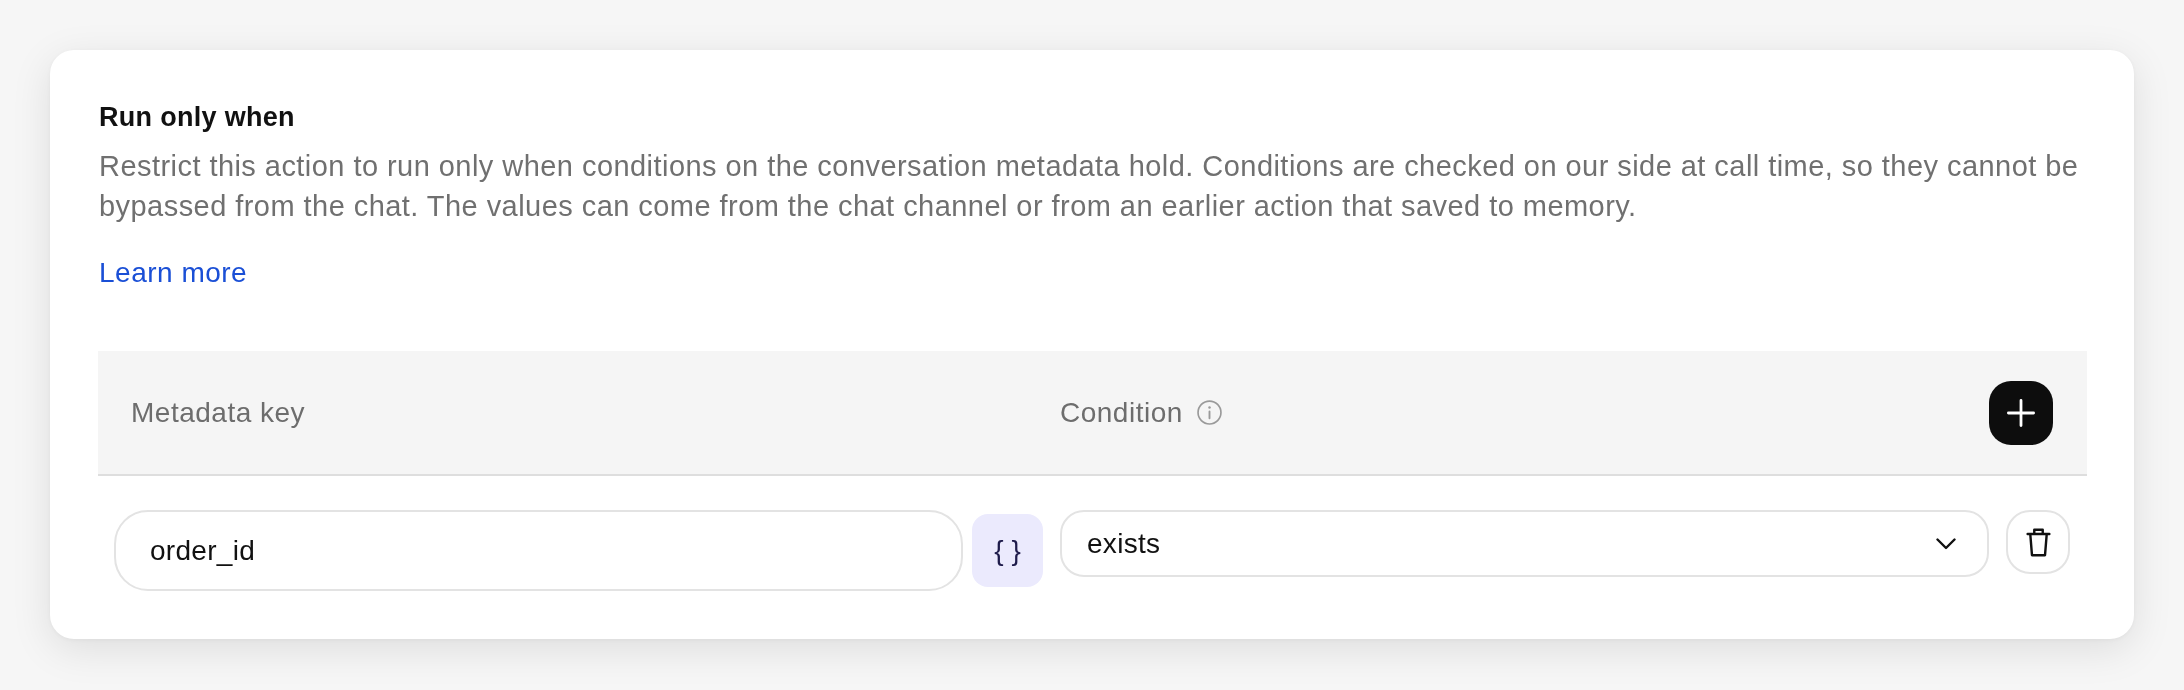 This screenshot has height=690, width=2184. I want to click on add-button, so click(2021, 412).